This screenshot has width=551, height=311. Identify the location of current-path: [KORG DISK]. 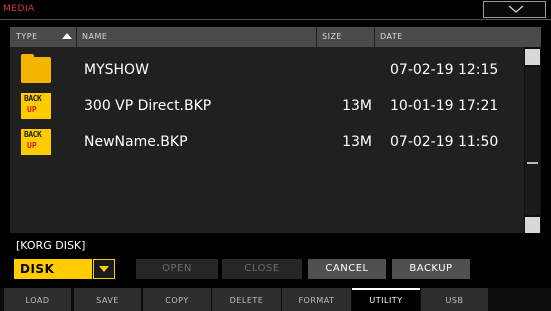
(51, 245).